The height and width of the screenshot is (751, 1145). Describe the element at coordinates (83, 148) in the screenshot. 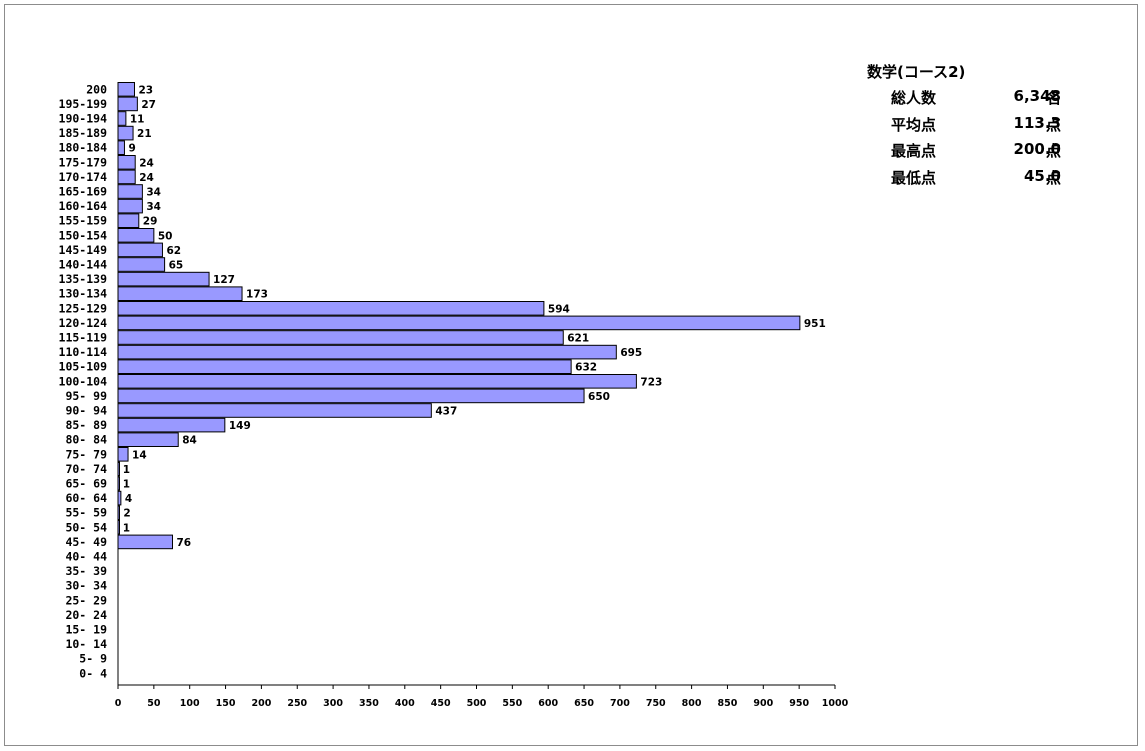

I see `y-tick-label: 180-184` at that location.